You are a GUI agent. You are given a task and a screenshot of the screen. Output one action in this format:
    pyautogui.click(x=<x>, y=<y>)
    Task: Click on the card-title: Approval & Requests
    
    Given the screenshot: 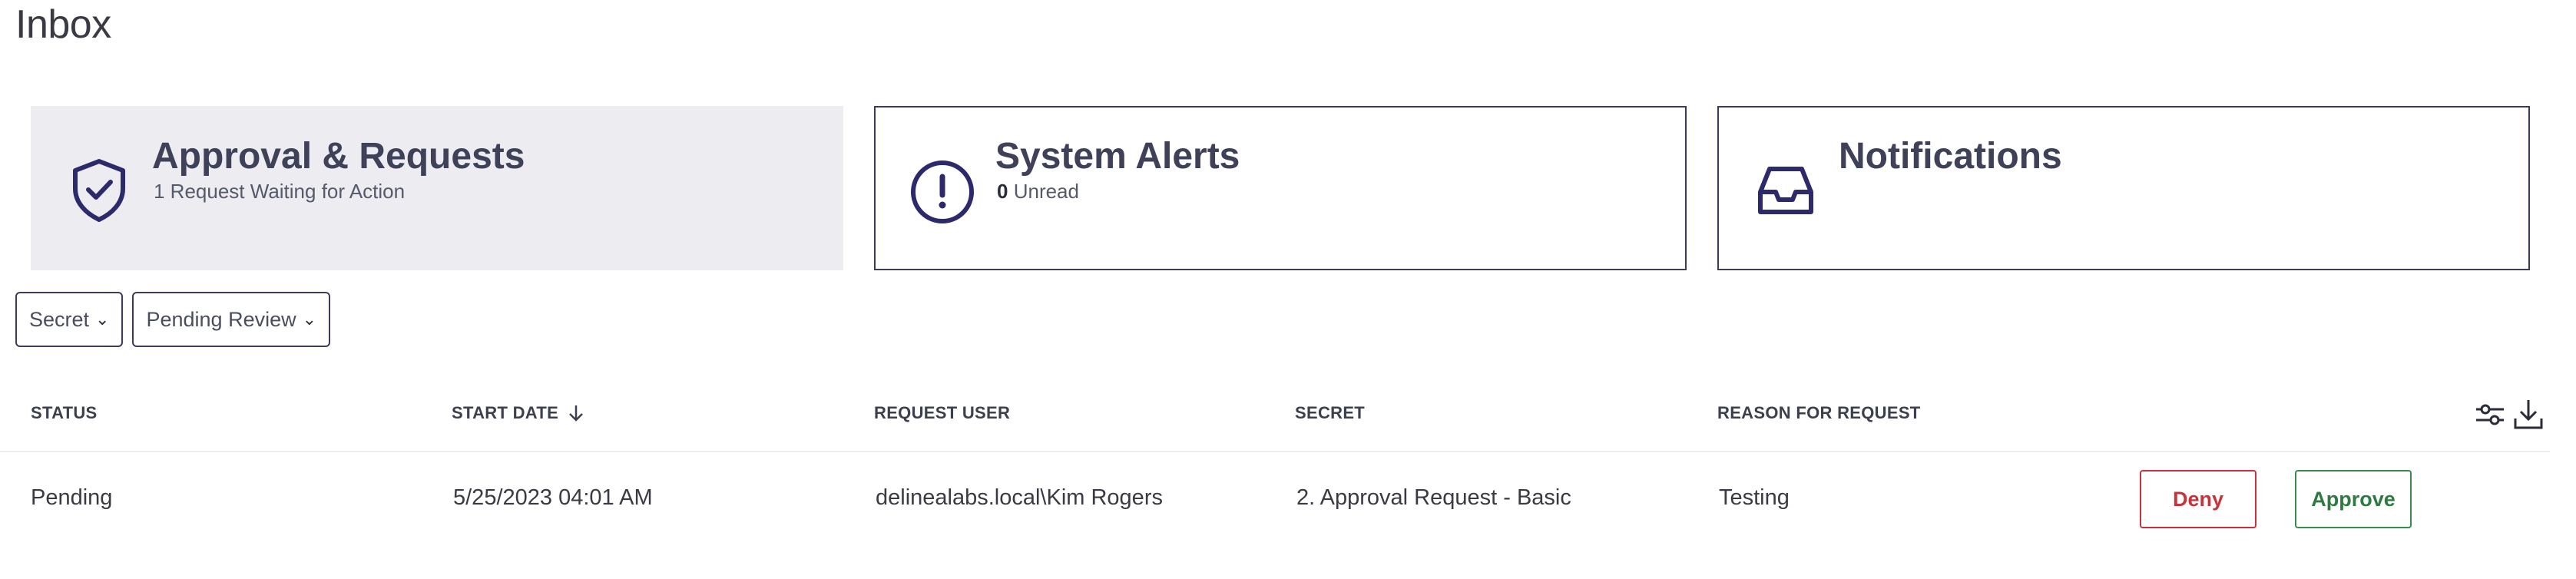 What is the action you would take?
    pyautogui.click(x=338, y=156)
    